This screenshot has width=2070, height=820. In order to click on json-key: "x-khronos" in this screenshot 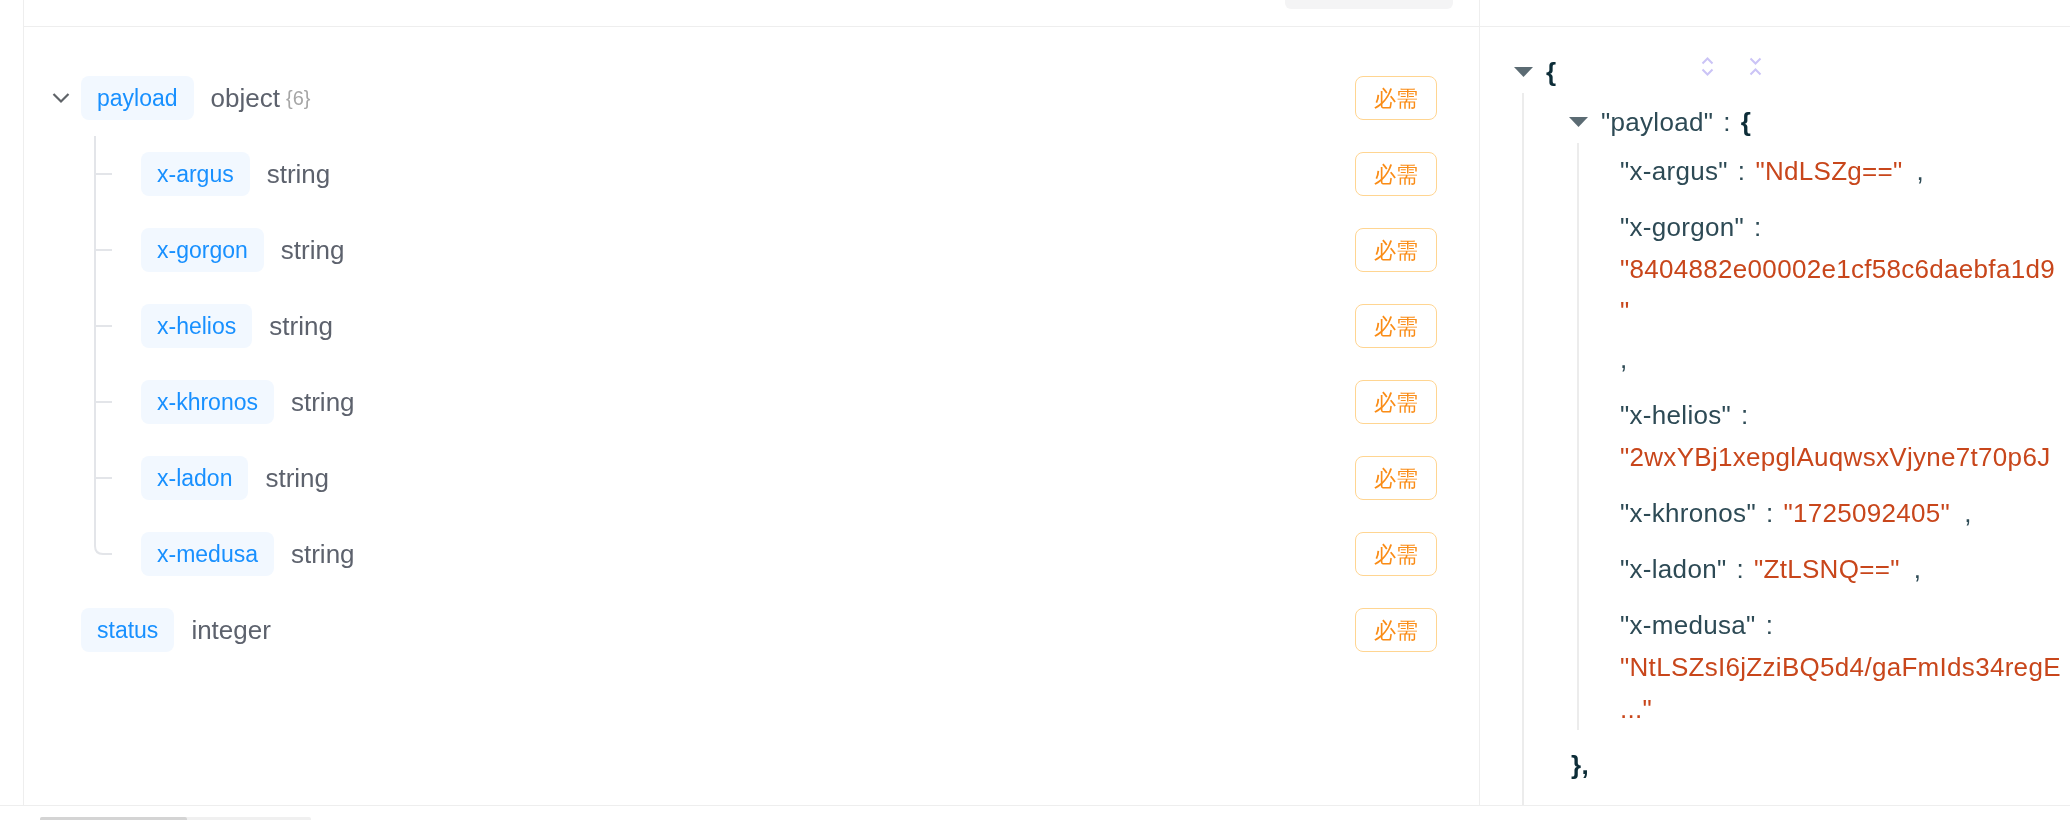, I will do `click(1688, 513)`.